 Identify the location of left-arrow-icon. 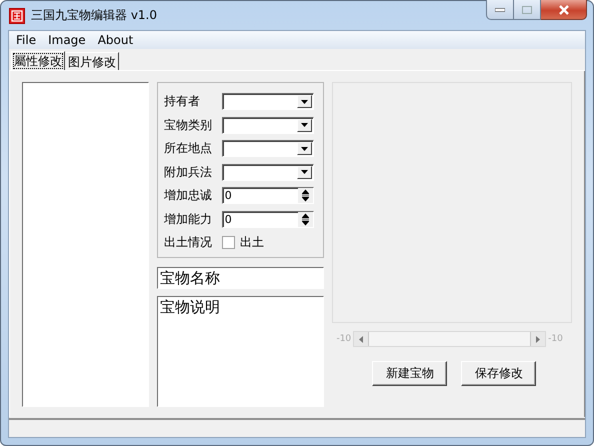
(361, 339).